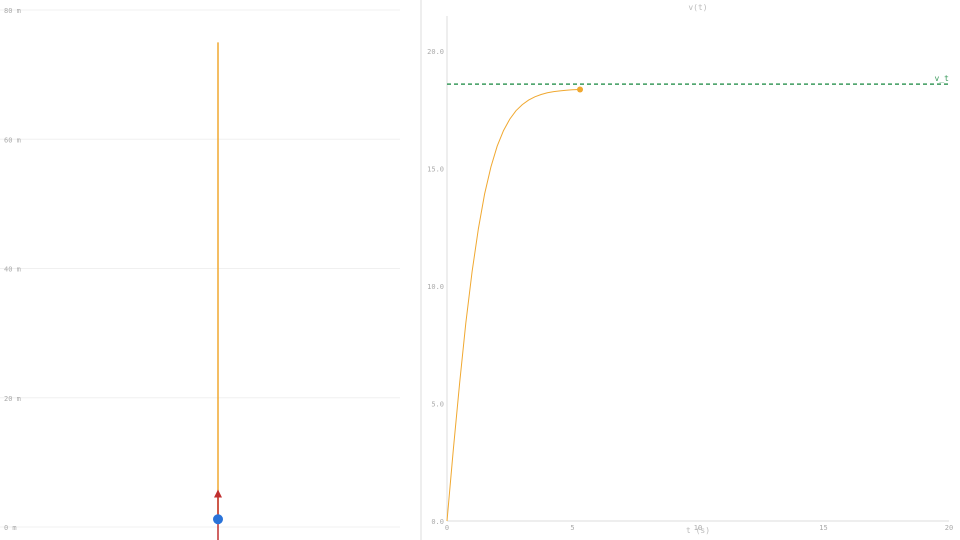 The width and height of the screenshot is (960, 540). What do you see at coordinates (513, 305) in the screenshot?
I see `velocity-series-line` at bounding box center [513, 305].